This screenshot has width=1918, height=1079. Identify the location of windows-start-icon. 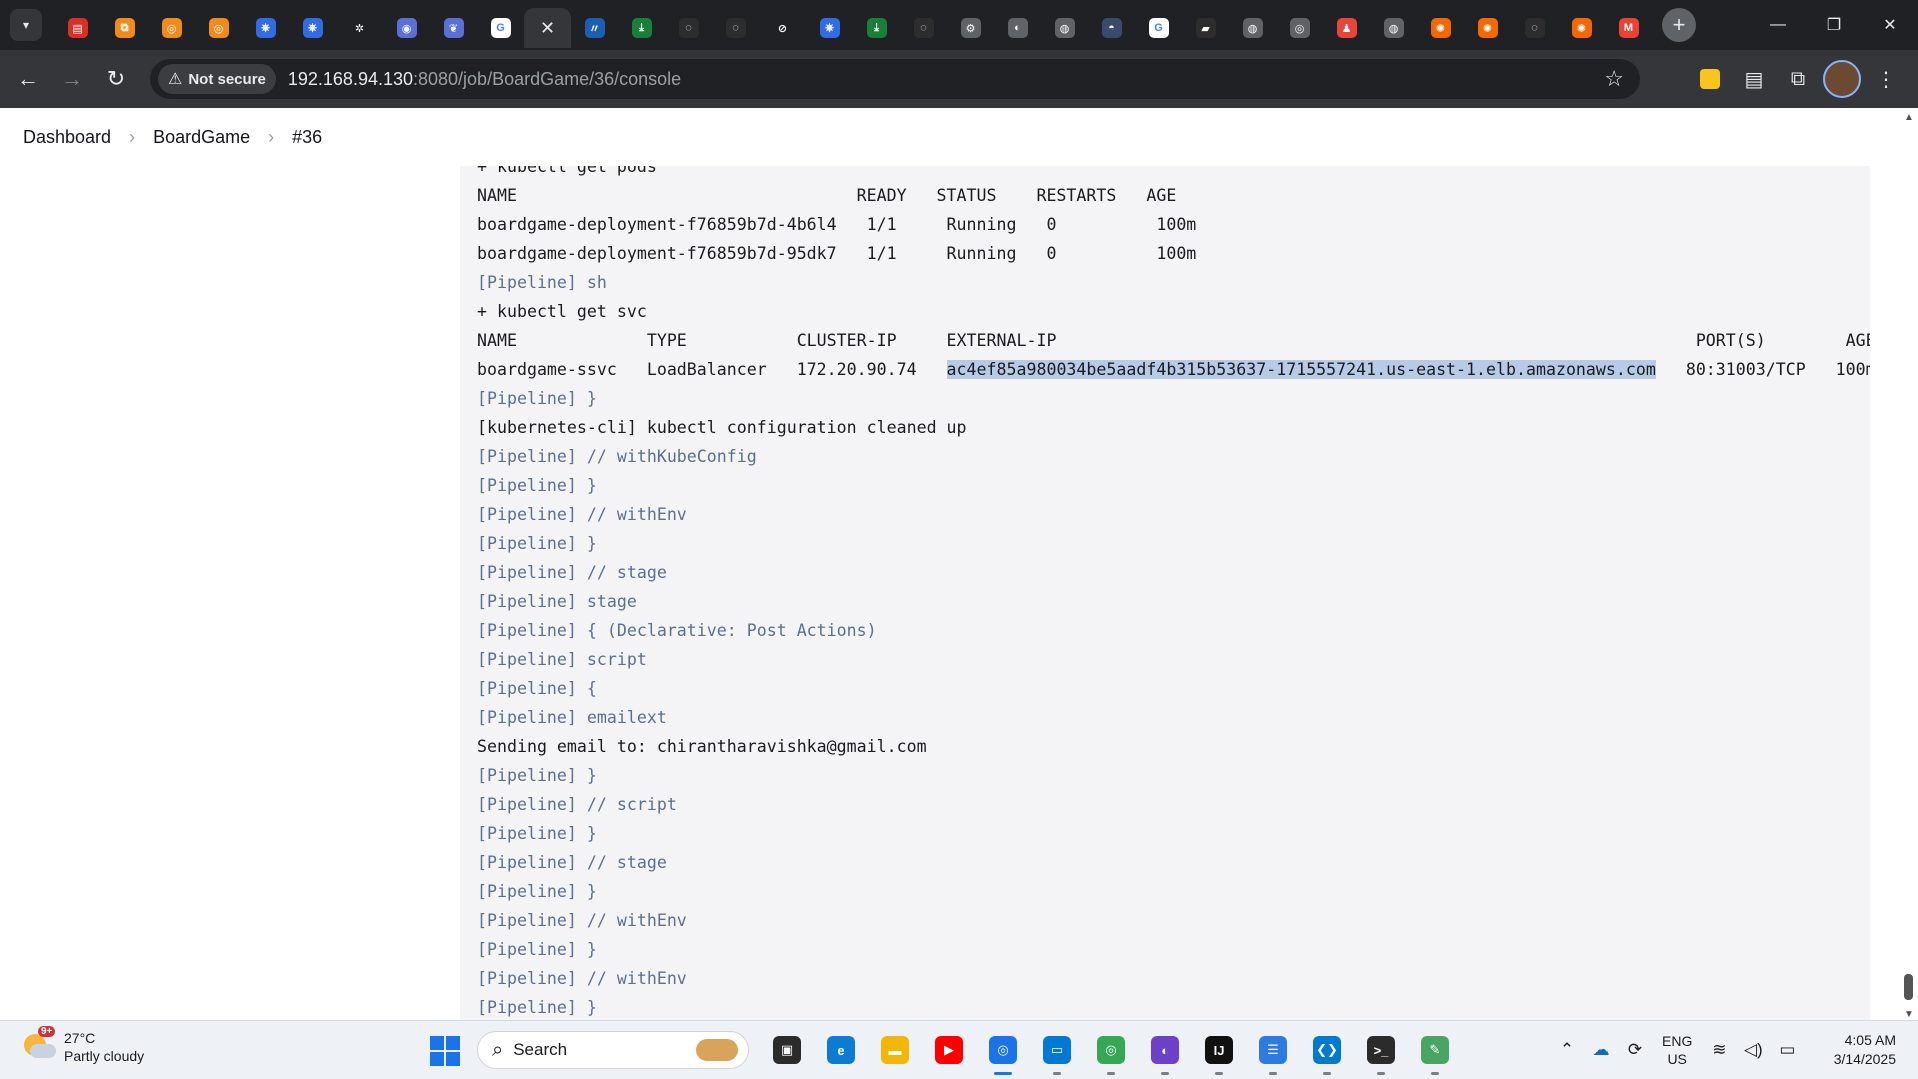
(445, 1051).